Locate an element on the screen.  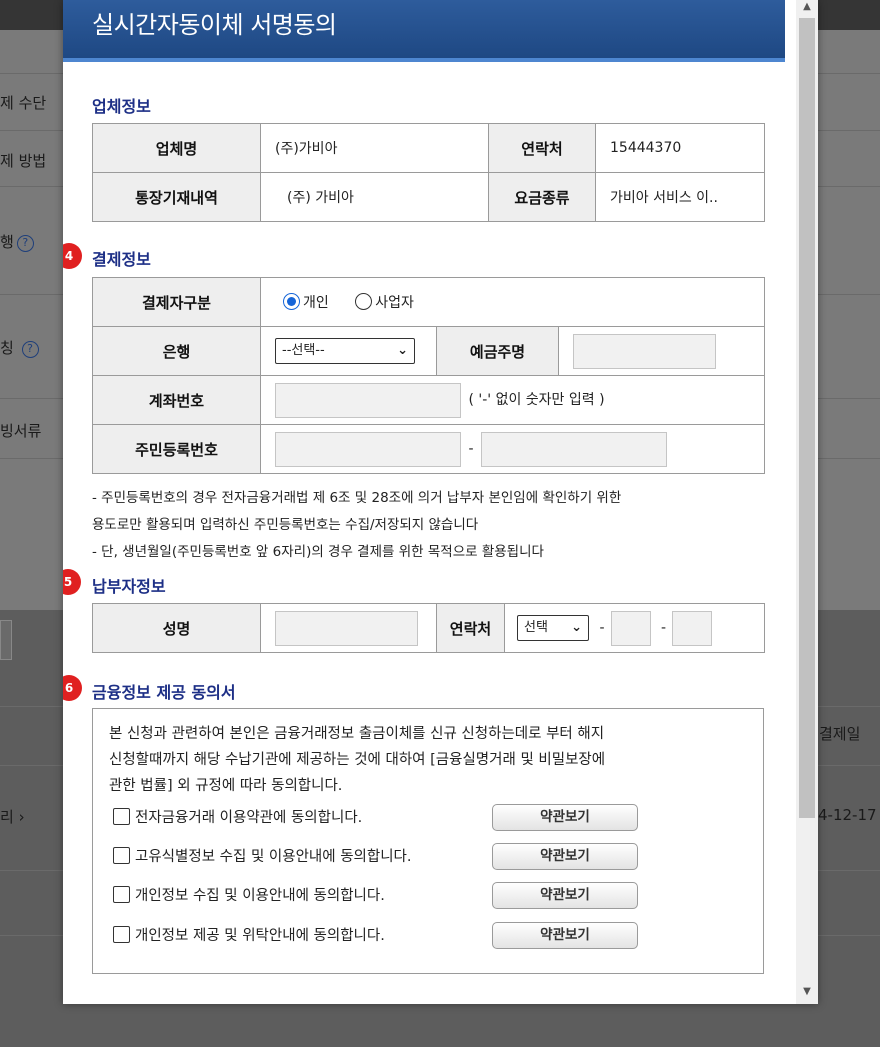
step-badge-5: 5 is located at coordinates (72, 582).